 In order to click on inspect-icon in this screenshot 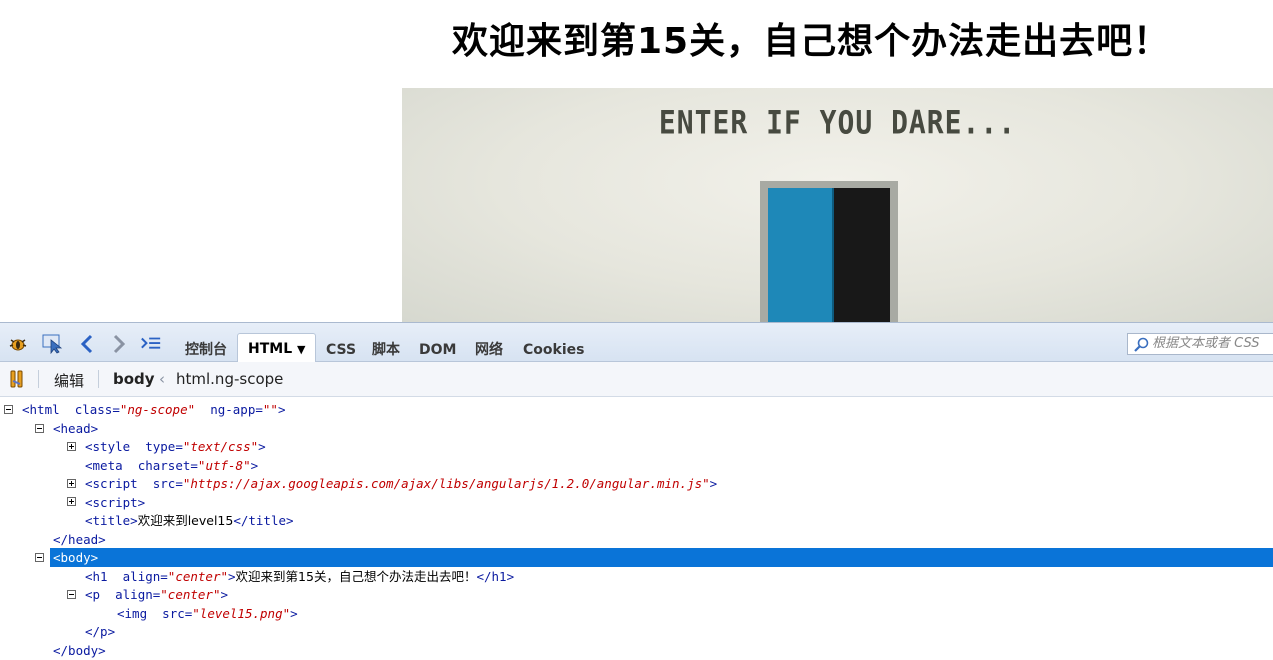, I will do `click(53, 344)`.